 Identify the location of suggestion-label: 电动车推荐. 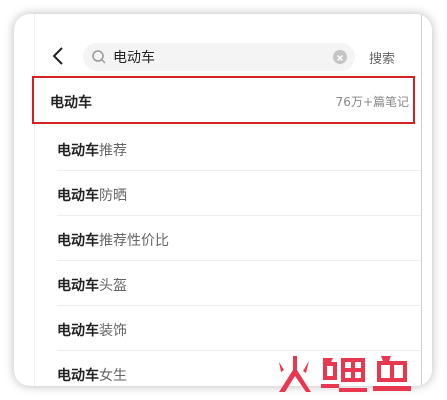
(92, 150).